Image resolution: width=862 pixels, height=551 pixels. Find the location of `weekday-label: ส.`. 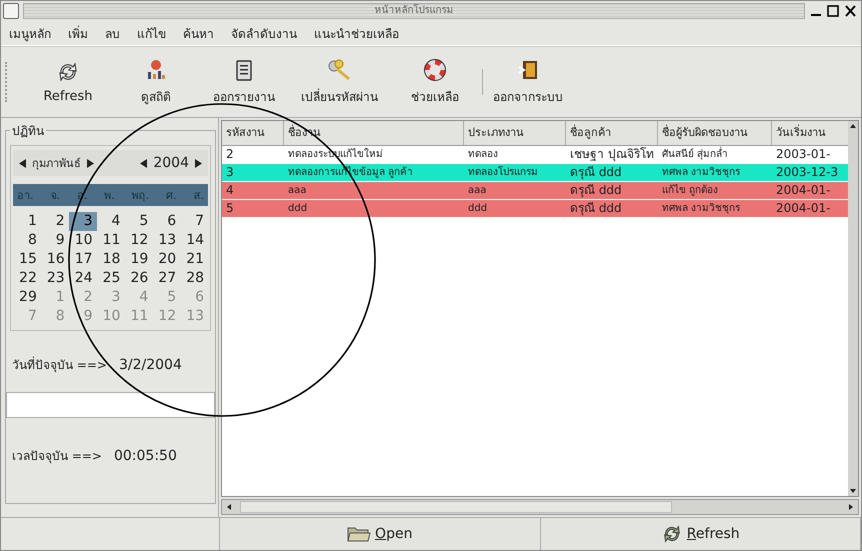

weekday-label: ส. is located at coordinates (198, 196).